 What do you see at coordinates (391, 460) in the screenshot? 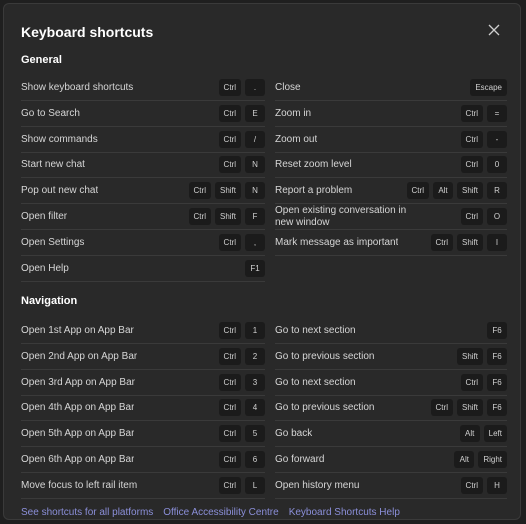
I see `shortcut-row: Go forward Alt Right` at bounding box center [391, 460].